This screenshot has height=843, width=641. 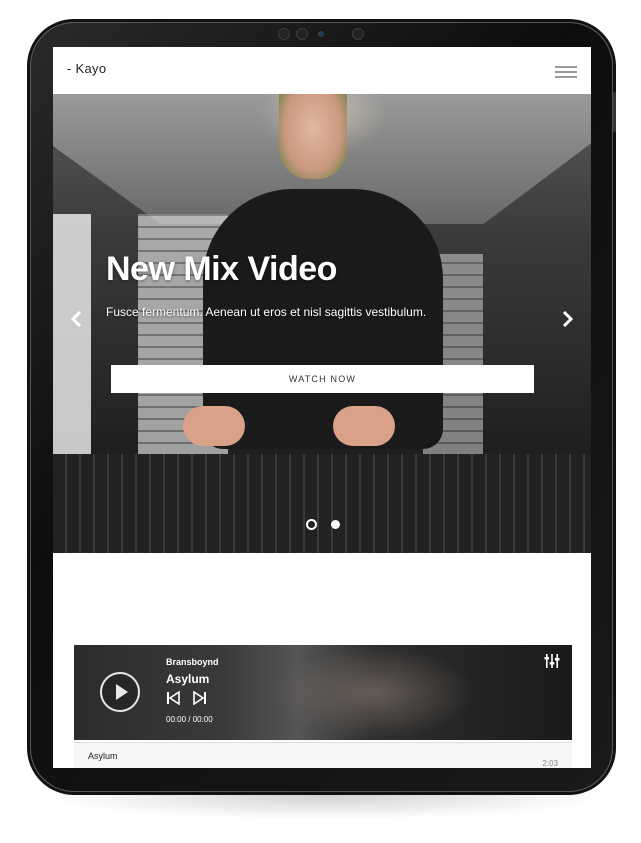 I want to click on next-track-icon, so click(x=202, y=698).